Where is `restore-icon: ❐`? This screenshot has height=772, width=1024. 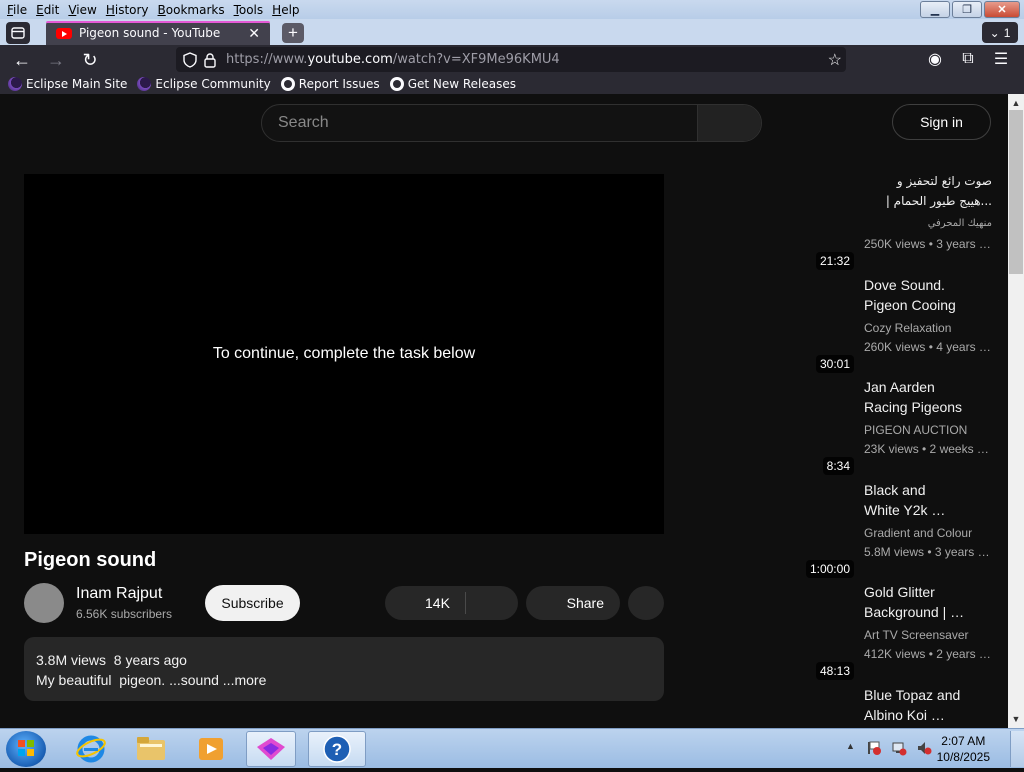
restore-icon: ❐ is located at coordinates (967, 10).